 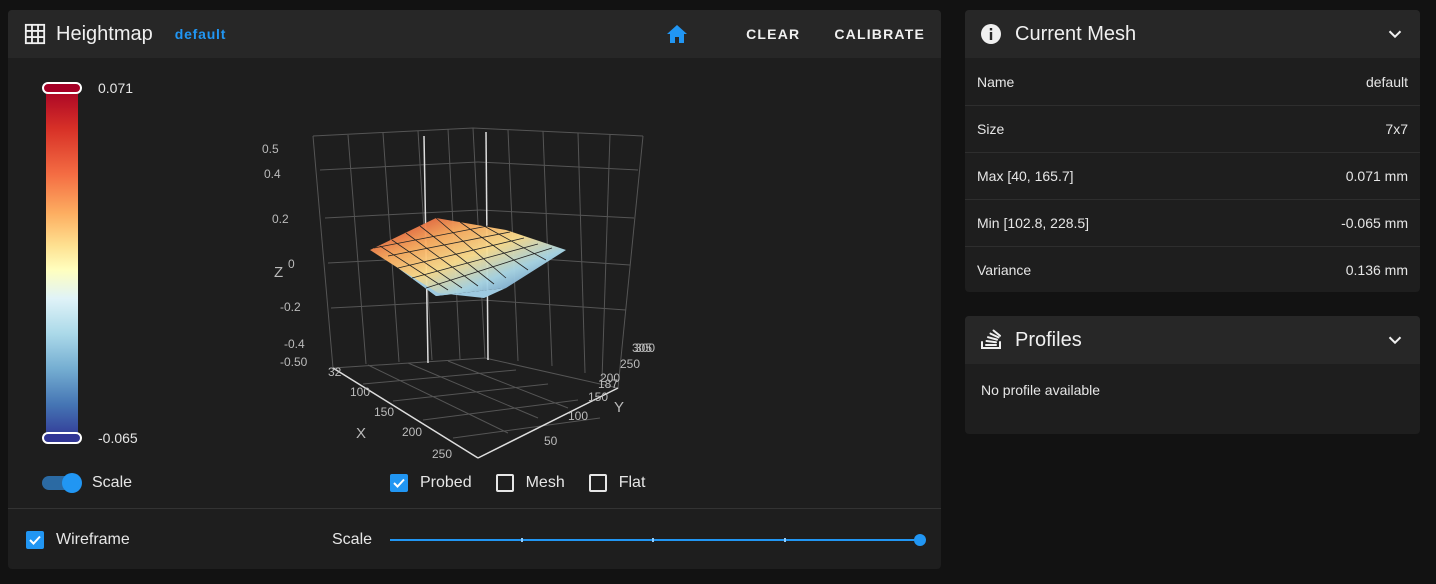 I want to click on surface-toggles: Probed Mesh Flat, so click(x=529, y=483).